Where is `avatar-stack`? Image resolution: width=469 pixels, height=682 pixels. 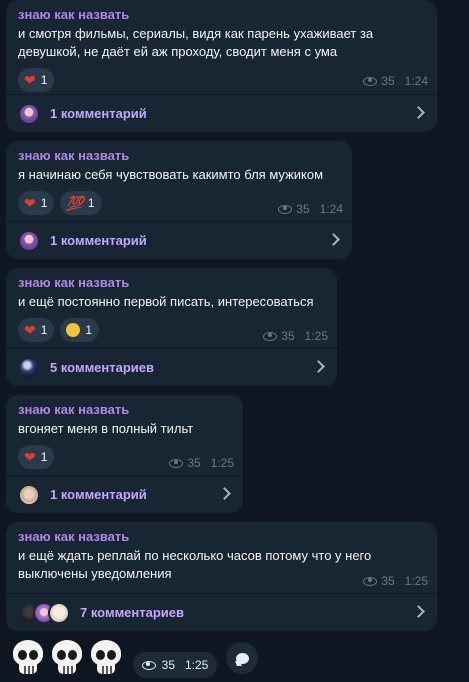 avatar-stack is located at coordinates (44, 612).